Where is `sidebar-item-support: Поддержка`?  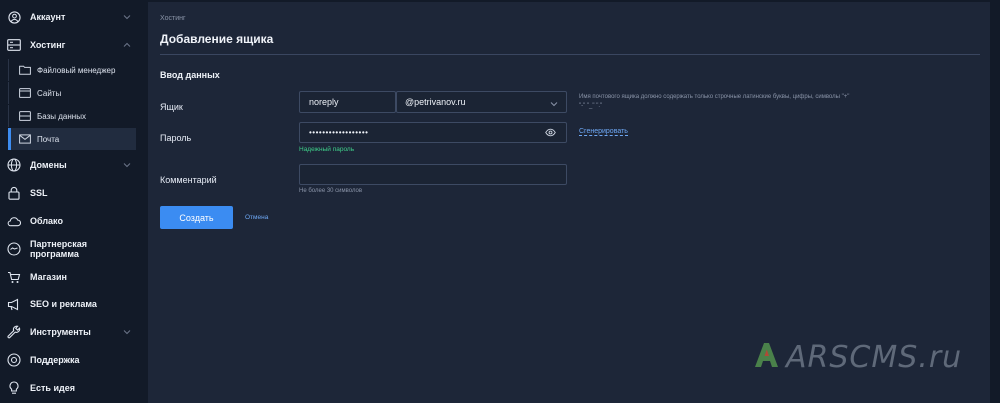 sidebar-item-support: Поддержка is located at coordinates (68, 360).